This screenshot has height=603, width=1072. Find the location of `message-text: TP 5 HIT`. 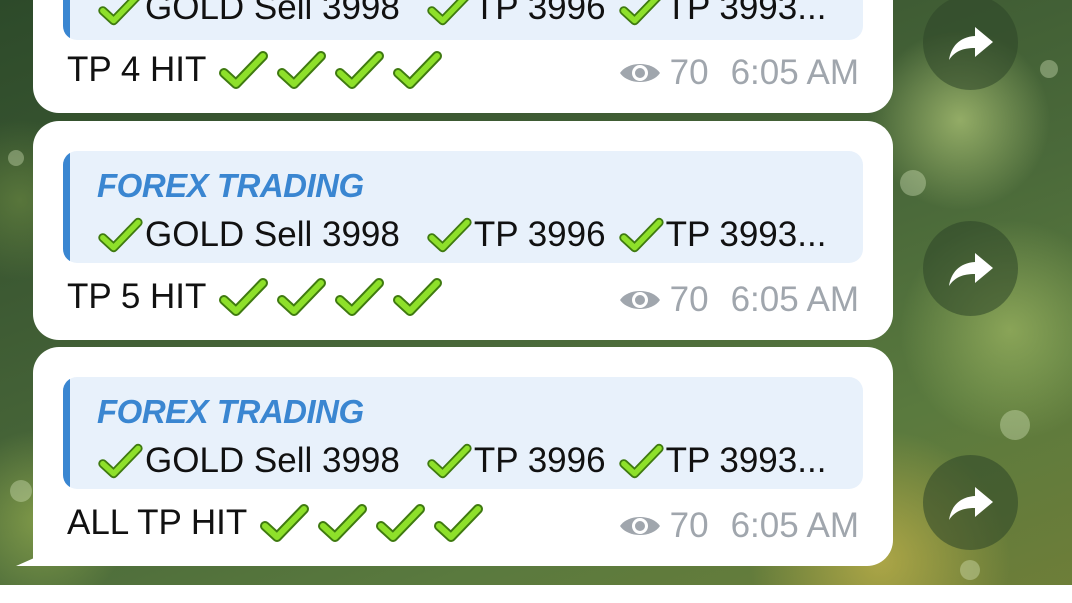

message-text: TP 5 HIT is located at coordinates (258, 297).